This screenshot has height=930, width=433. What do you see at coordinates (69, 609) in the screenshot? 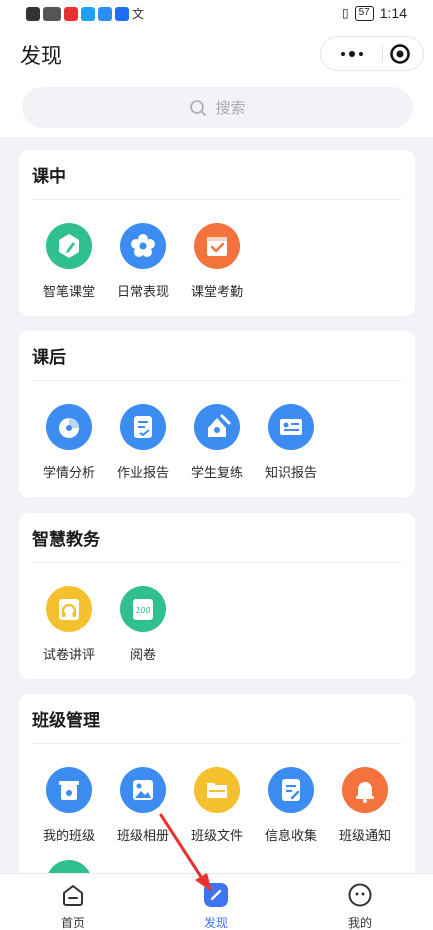
I see `headphone-paper-icon` at bounding box center [69, 609].